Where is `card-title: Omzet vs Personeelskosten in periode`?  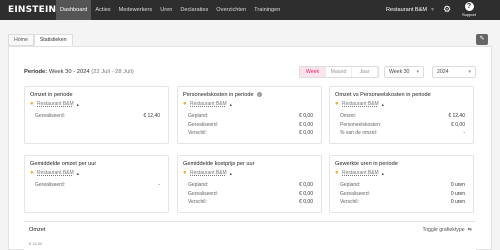
card-title: Omzet vs Personeelskosten in periode is located at coordinates (383, 95).